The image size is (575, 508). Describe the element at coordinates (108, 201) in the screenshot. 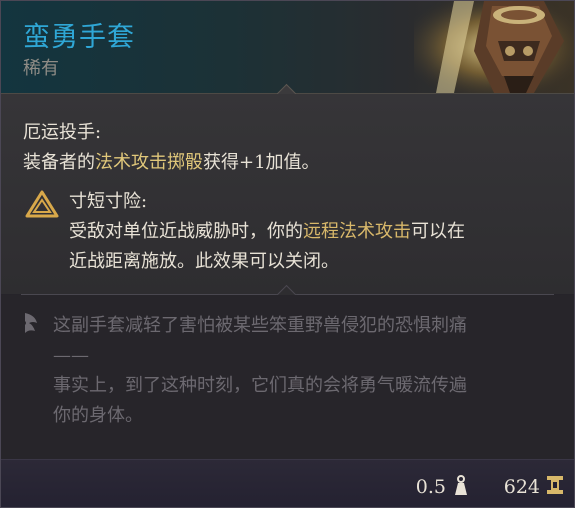

I see `condition-title: 寸短寸险:` at that location.